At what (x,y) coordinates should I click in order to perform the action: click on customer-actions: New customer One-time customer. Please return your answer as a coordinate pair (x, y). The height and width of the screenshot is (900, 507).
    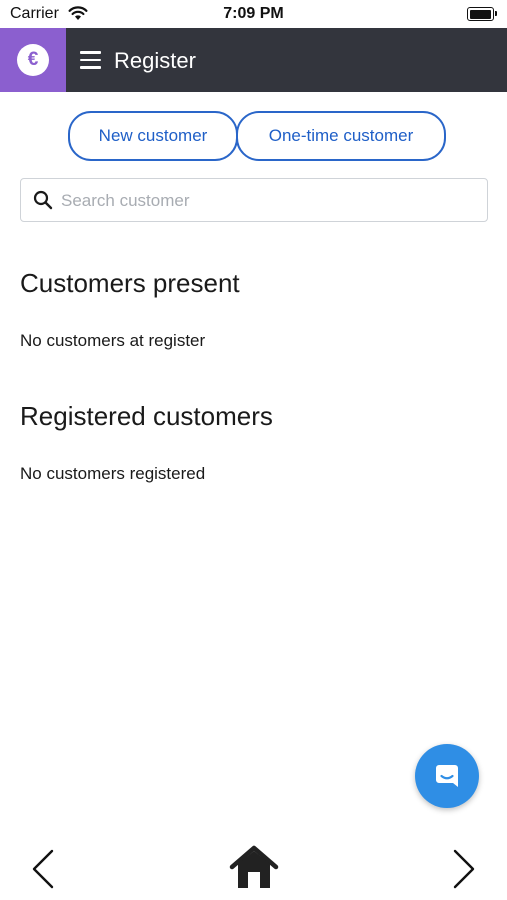
    Looking at the image, I should click on (253, 136).